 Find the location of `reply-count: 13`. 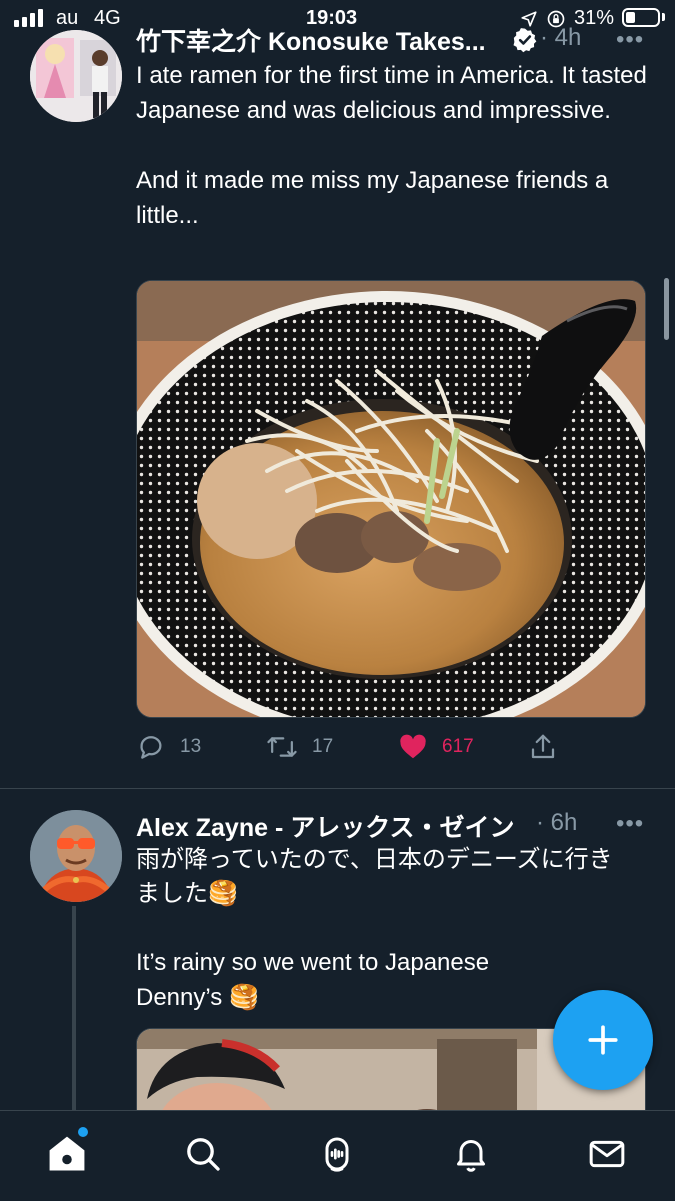

reply-count: 13 is located at coordinates (191, 746).